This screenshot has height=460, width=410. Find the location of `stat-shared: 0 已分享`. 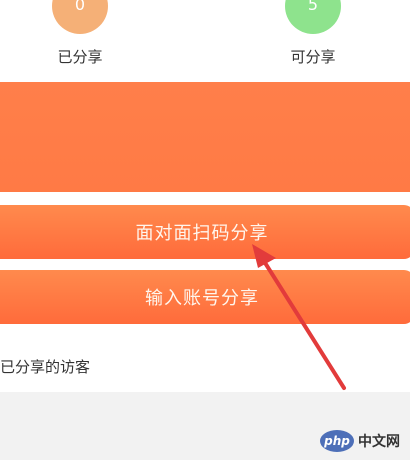

stat-shared: 0 已分享 is located at coordinates (80, 33).